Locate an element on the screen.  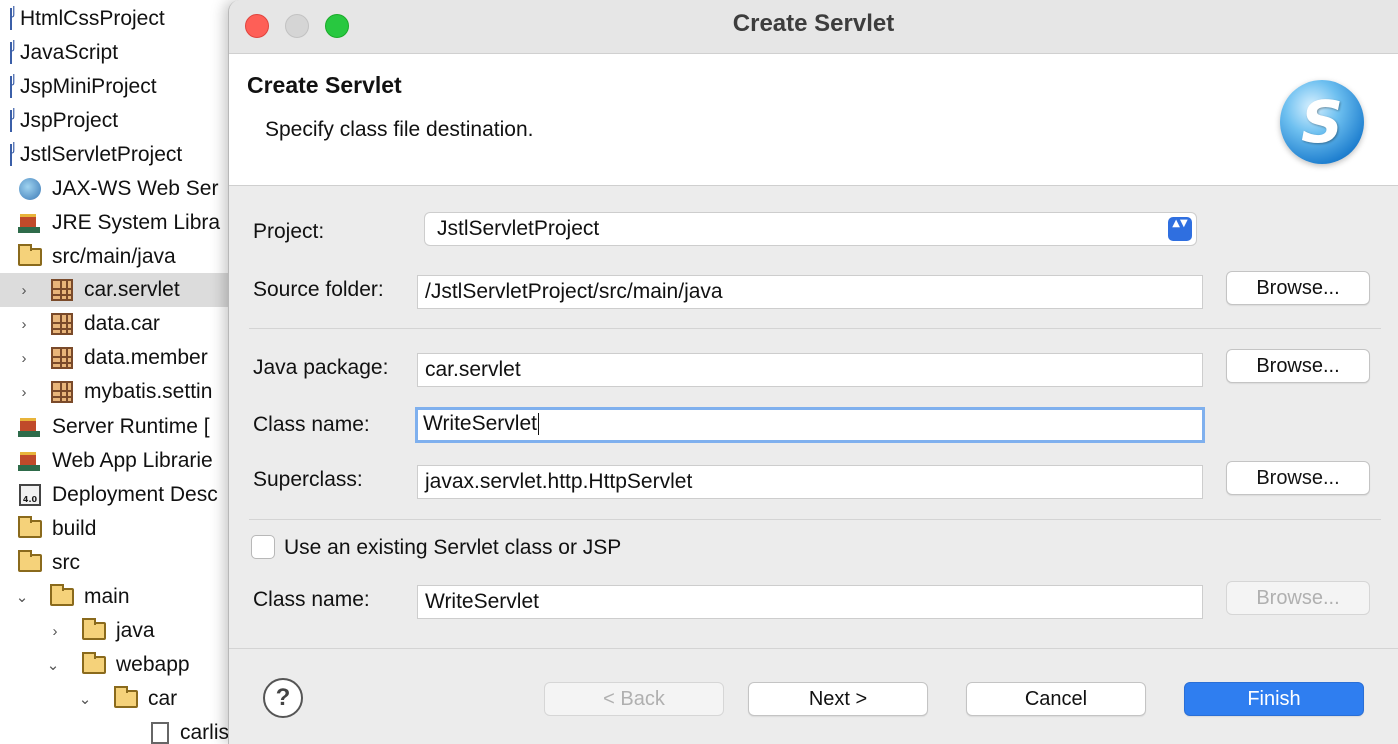
window-title: Create Servlet is located at coordinates (813, 23).